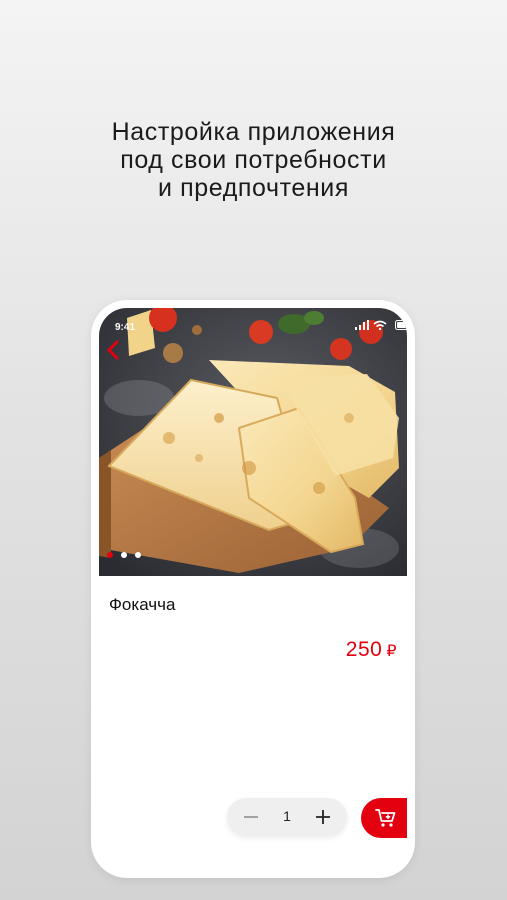 Image resolution: width=507 pixels, height=900 pixels. What do you see at coordinates (253, 188) in the screenshot?
I see `promo-headline-line-3: и предпочтения` at bounding box center [253, 188].